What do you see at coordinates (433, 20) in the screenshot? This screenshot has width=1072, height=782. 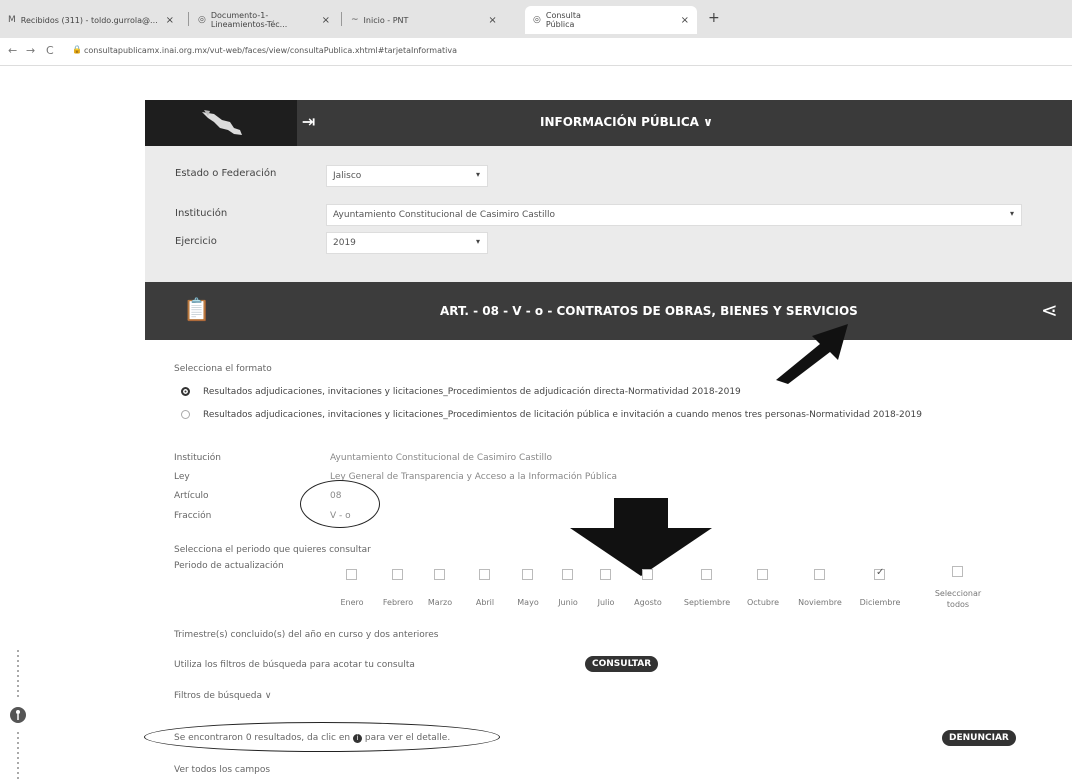 I see `browser-tab-pnt: ~ Inicio - PNT ×` at bounding box center [433, 20].